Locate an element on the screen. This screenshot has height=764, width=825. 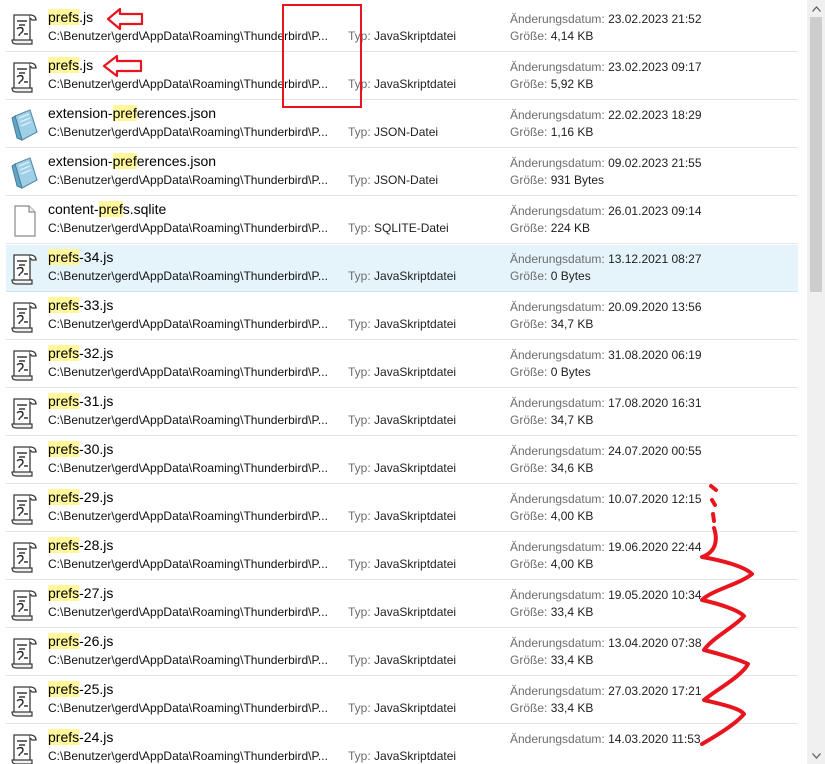
file-size: Größe: 4,00 KB is located at coordinates (551, 516).